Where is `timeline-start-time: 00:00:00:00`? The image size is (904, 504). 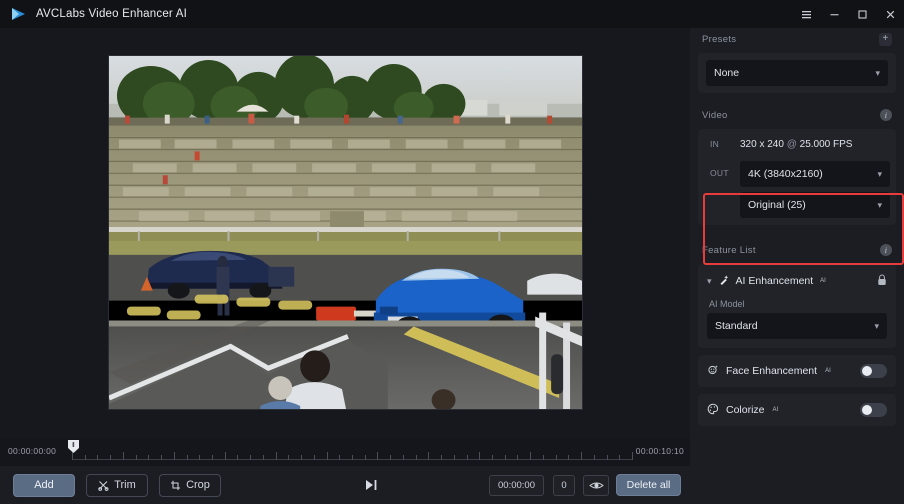 timeline-start-time: 00:00:00:00 is located at coordinates (32, 451).